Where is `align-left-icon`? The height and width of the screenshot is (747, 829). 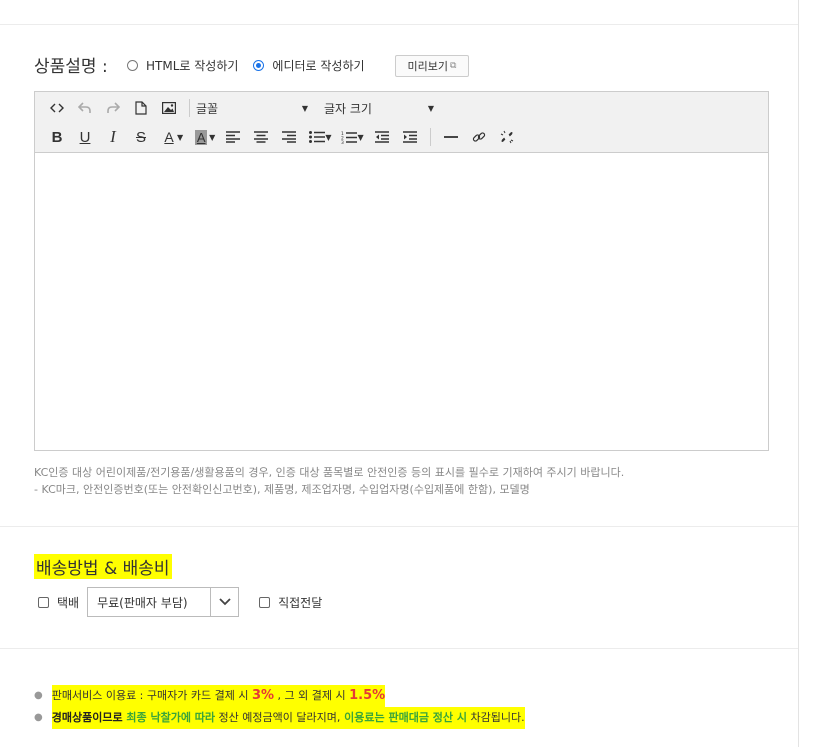
align-left-icon is located at coordinates (233, 137).